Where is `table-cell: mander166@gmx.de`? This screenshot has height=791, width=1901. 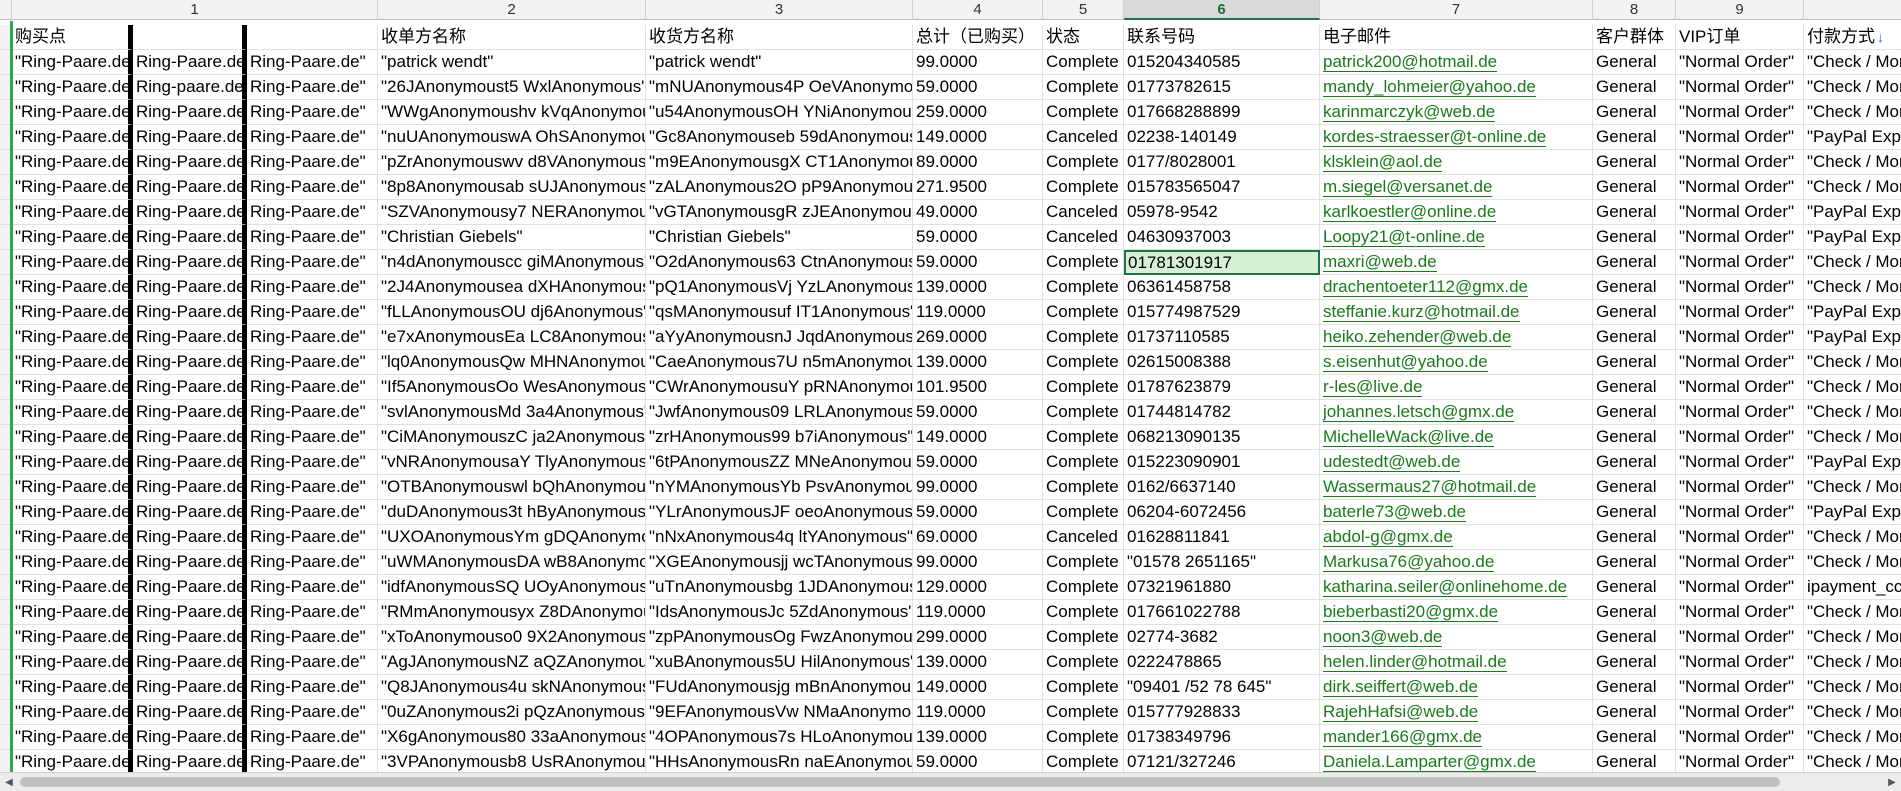
table-cell: mander166@gmx.de is located at coordinates (1456, 737).